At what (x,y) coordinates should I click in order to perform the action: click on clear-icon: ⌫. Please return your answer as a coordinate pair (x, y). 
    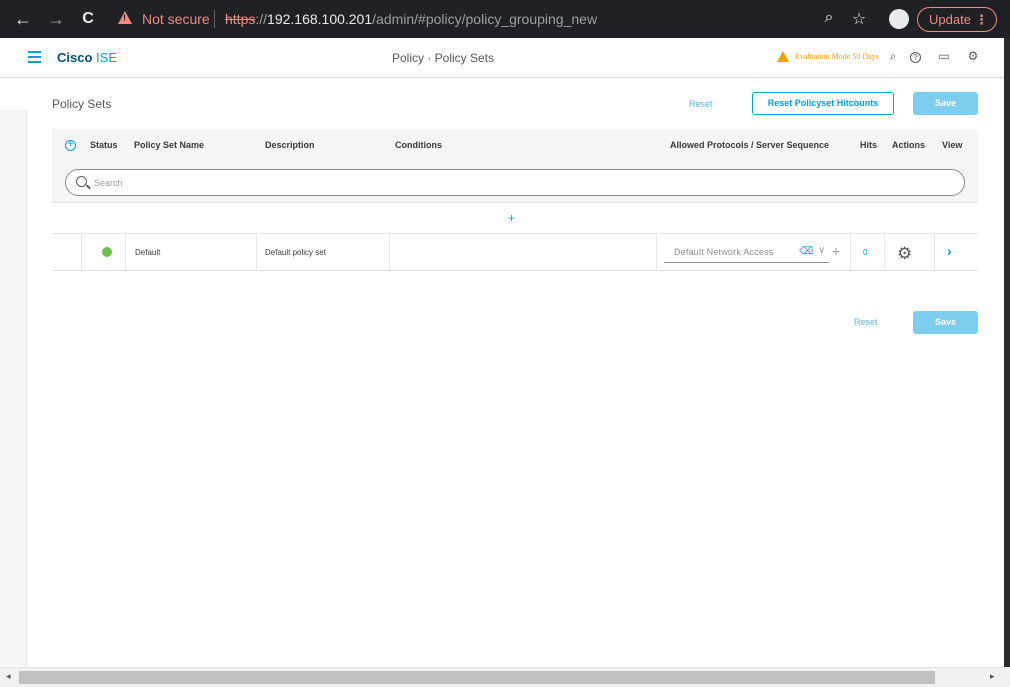
    Looking at the image, I should click on (806, 251).